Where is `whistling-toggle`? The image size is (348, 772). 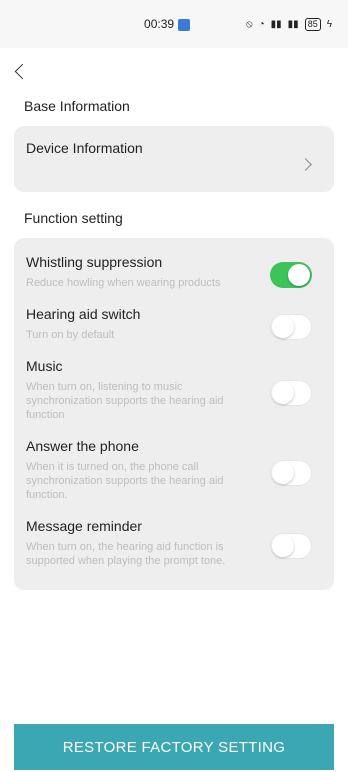 whistling-toggle is located at coordinates (291, 275).